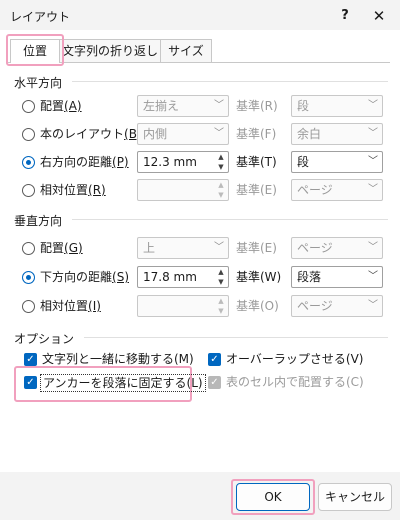 The width and height of the screenshot is (400, 520). I want to click on v-align-base-label: 基準(E), so click(256, 248).